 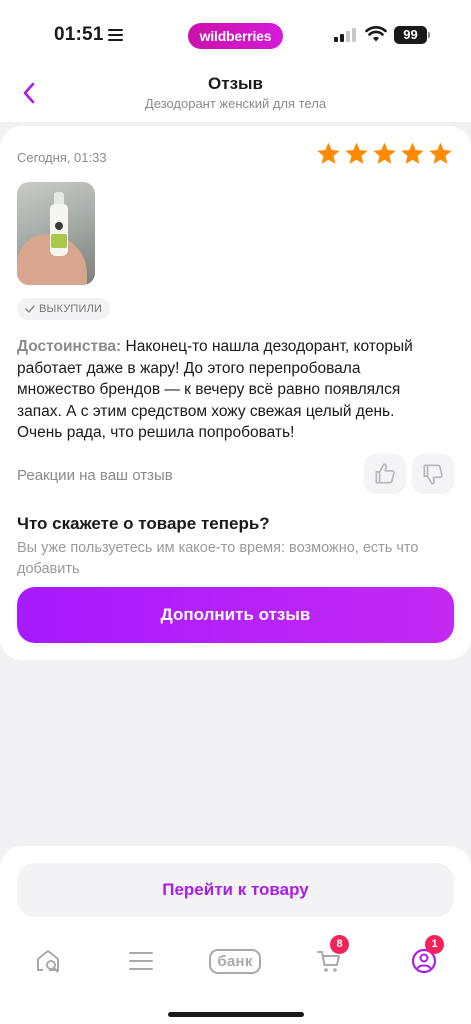 What do you see at coordinates (434, 944) in the screenshot?
I see `profile-badge: 1` at bounding box center [434, 944].